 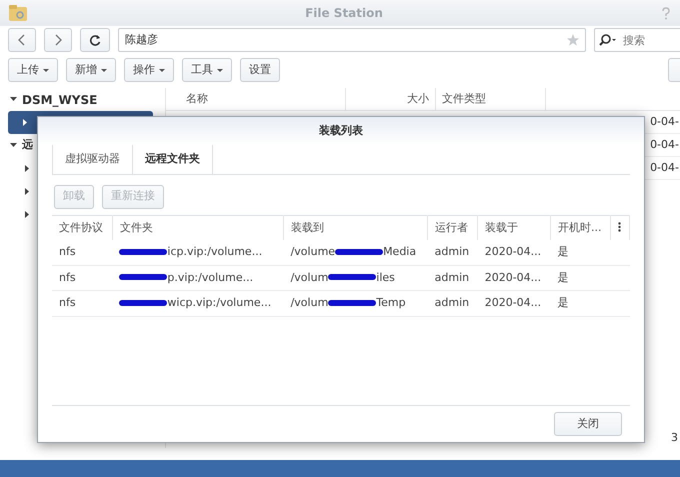 I want to click on help-icon, so click(x=666, y=13).